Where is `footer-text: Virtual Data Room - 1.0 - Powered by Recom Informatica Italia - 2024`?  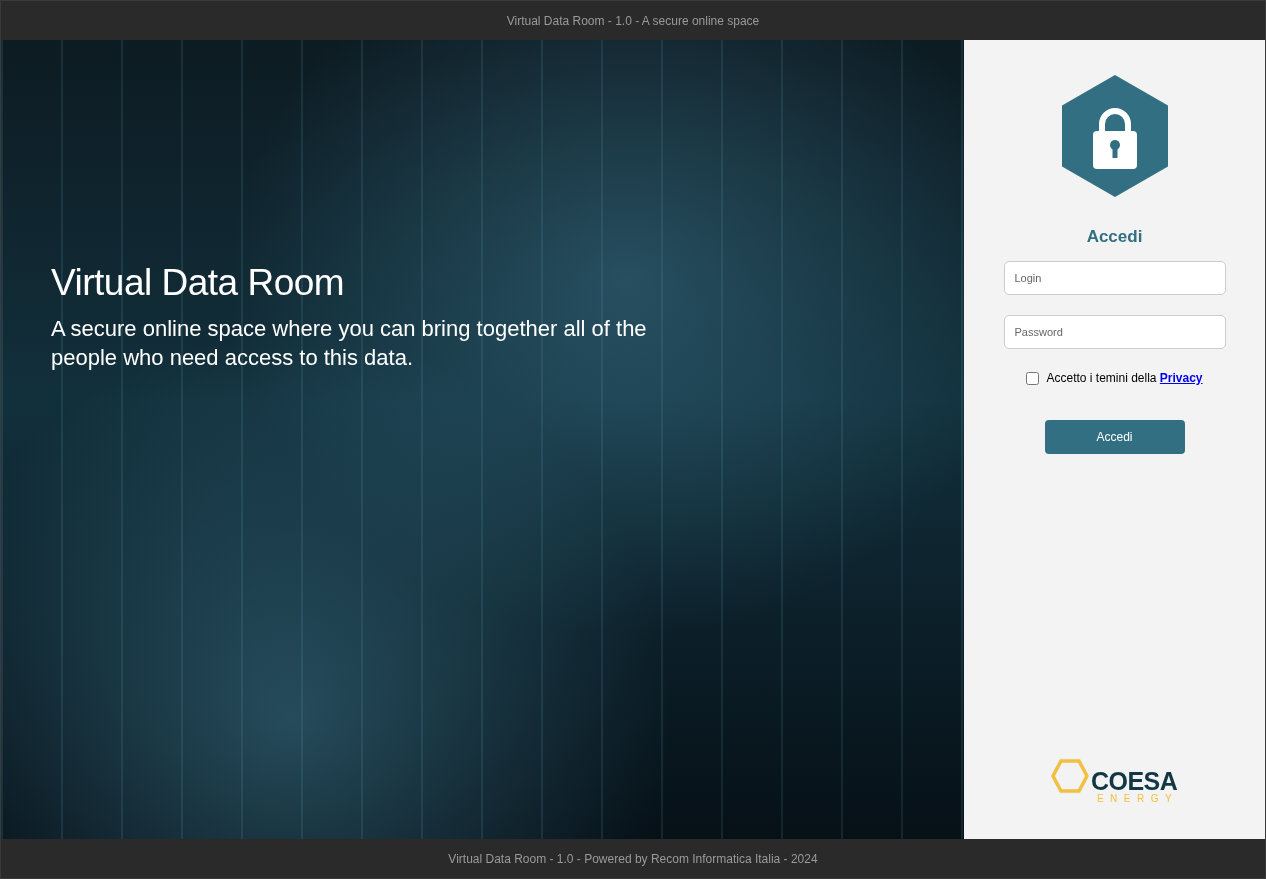 footer-text: Virtual Data Room - 1.0 - Powered by Recom Informatica Italia - 2024 is located at coordinates (633, 859).